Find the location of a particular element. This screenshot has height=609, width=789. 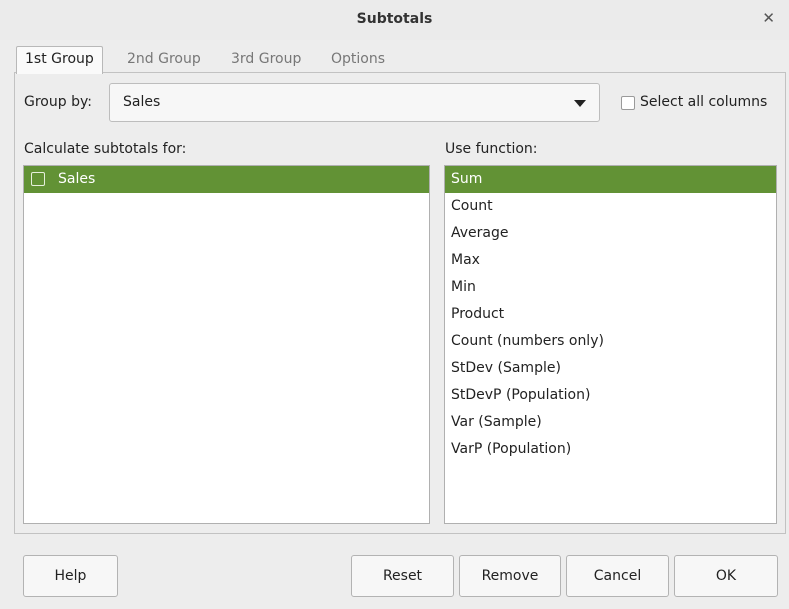

select-all-label: Select all columns is located at coordinates (704, 102).